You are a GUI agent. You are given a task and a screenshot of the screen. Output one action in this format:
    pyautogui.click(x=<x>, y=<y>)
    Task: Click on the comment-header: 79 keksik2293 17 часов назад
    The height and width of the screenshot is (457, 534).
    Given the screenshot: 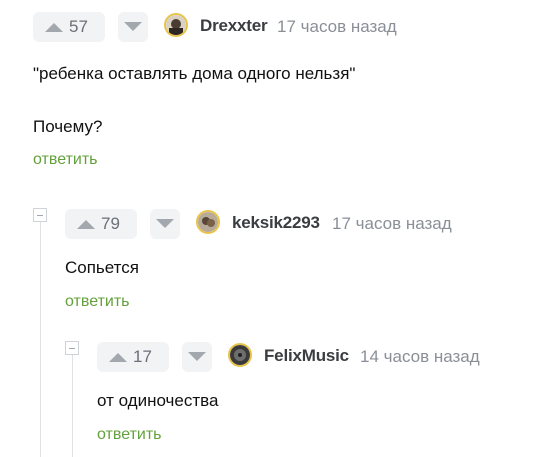 What is the action you would take?
    pyautogui.click(x=295, y=224)
    